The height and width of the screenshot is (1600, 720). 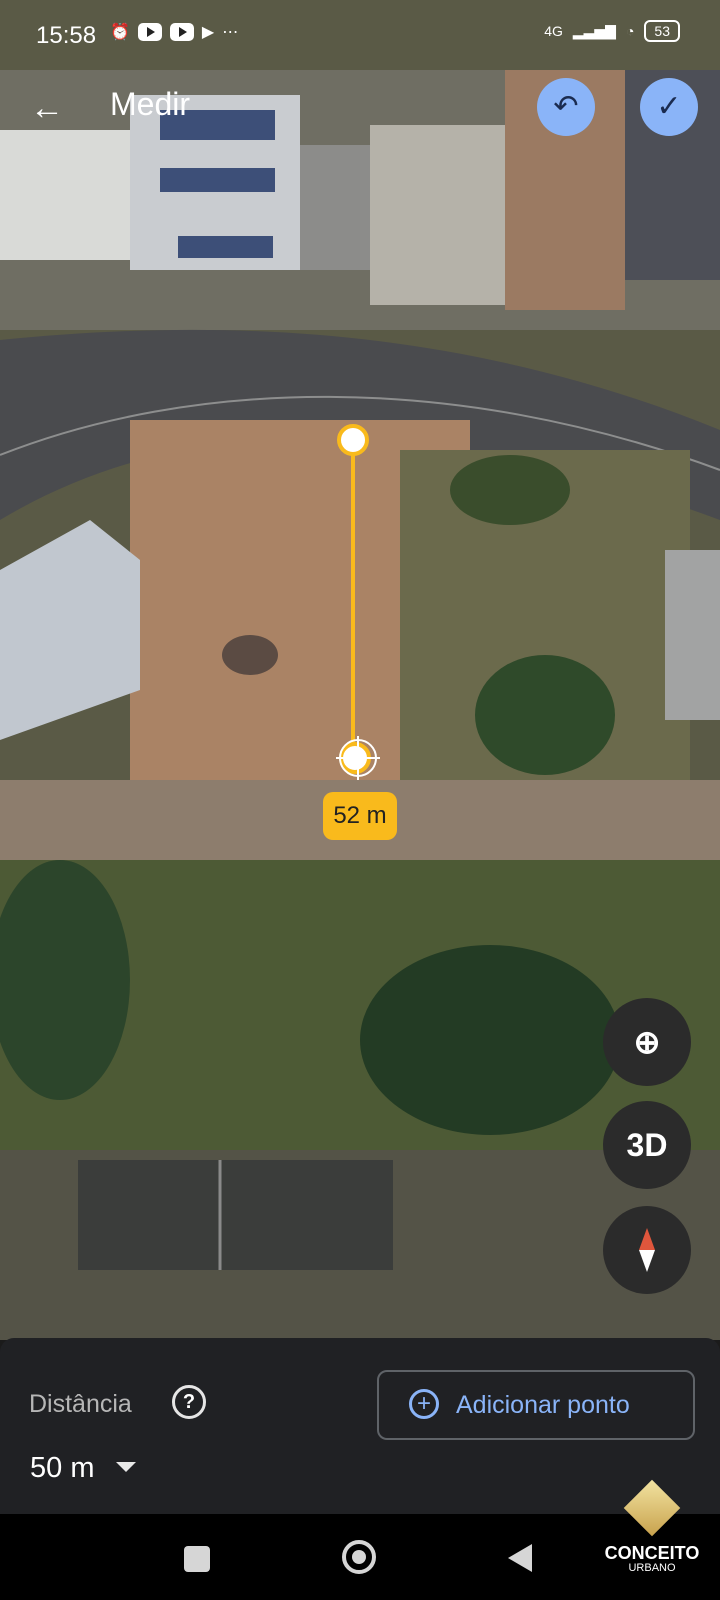 What do you see at coordinates (126, 1467) in the screenshot?
I see `chevron-down-icon` at bounding box center [126, 1467].